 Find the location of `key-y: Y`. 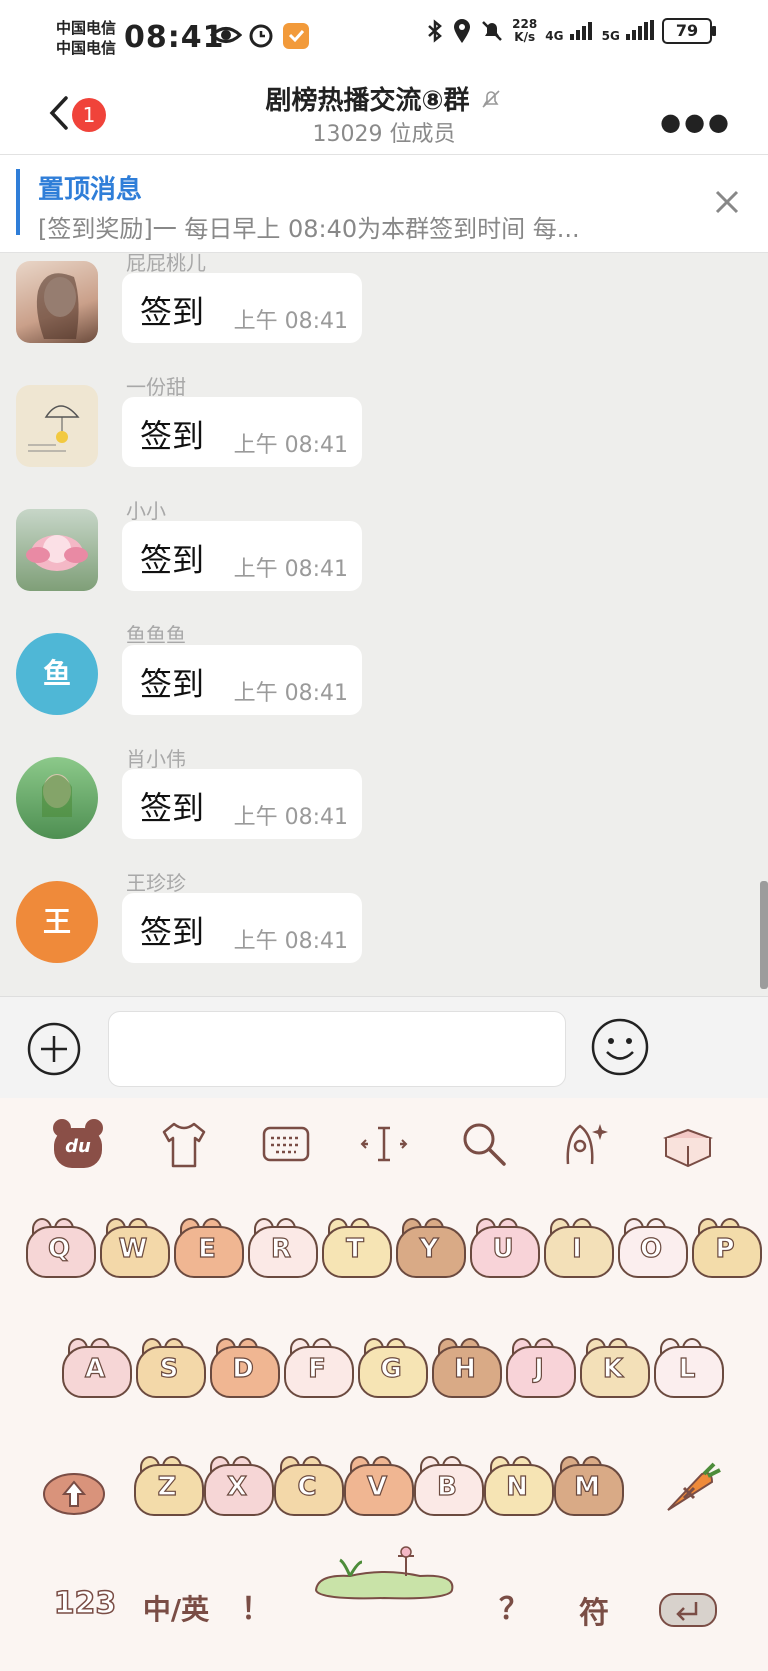

key-y: Y is located at coordinates (430, 1247).